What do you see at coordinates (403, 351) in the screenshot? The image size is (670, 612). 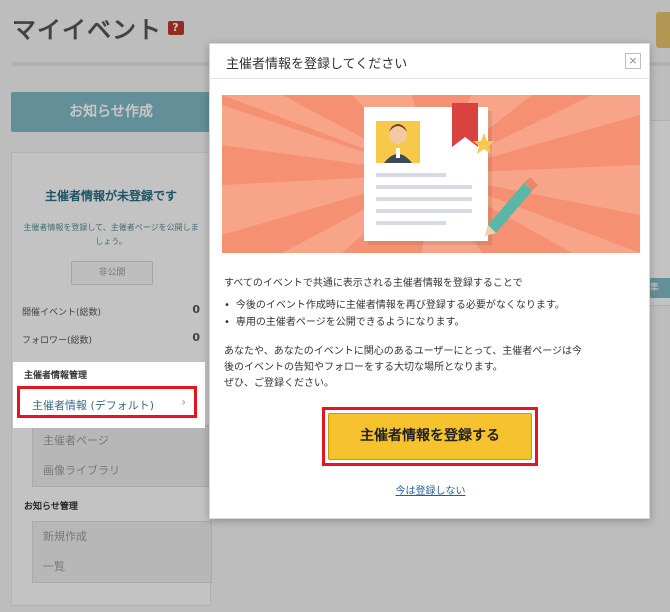 I see `paragraph-line: あなたや、あなたのイベントに関心のあるユーザーにとって、主催者ページは今` at bounding box center [403, 351].